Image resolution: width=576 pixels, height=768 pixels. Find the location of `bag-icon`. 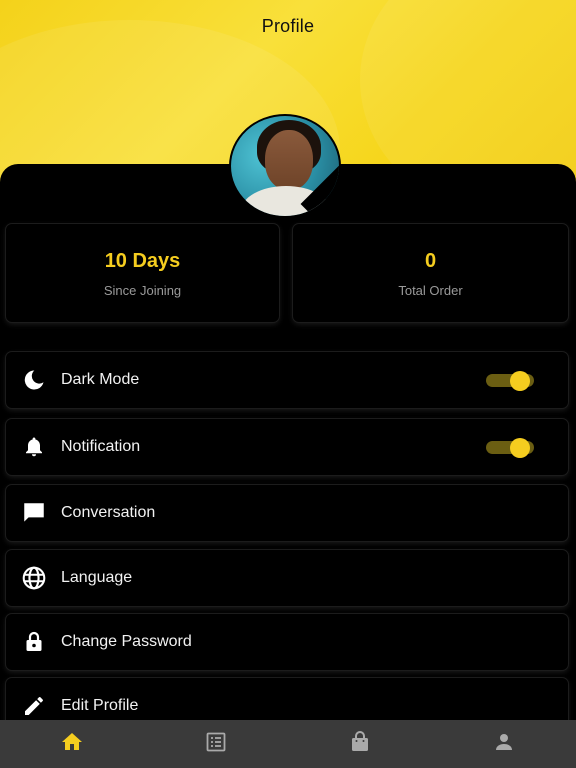

bag-icon is located at coordinates (360, 744).